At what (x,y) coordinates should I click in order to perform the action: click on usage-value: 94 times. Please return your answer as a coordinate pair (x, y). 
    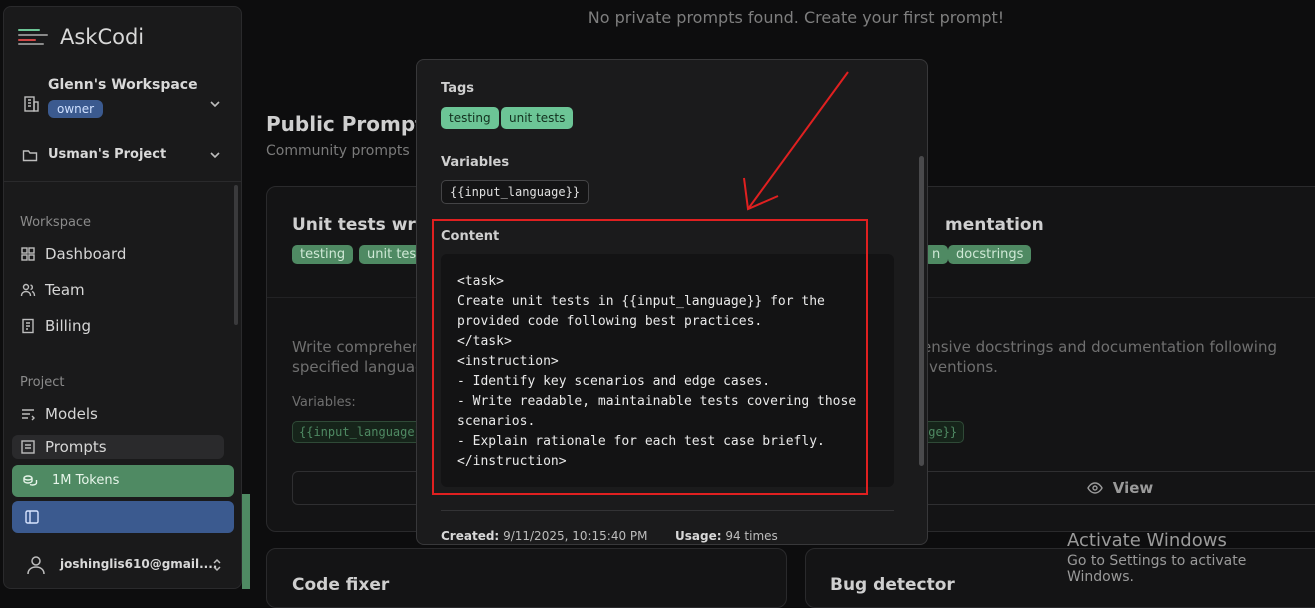
    Looking at the image, I should click on (751, 536).